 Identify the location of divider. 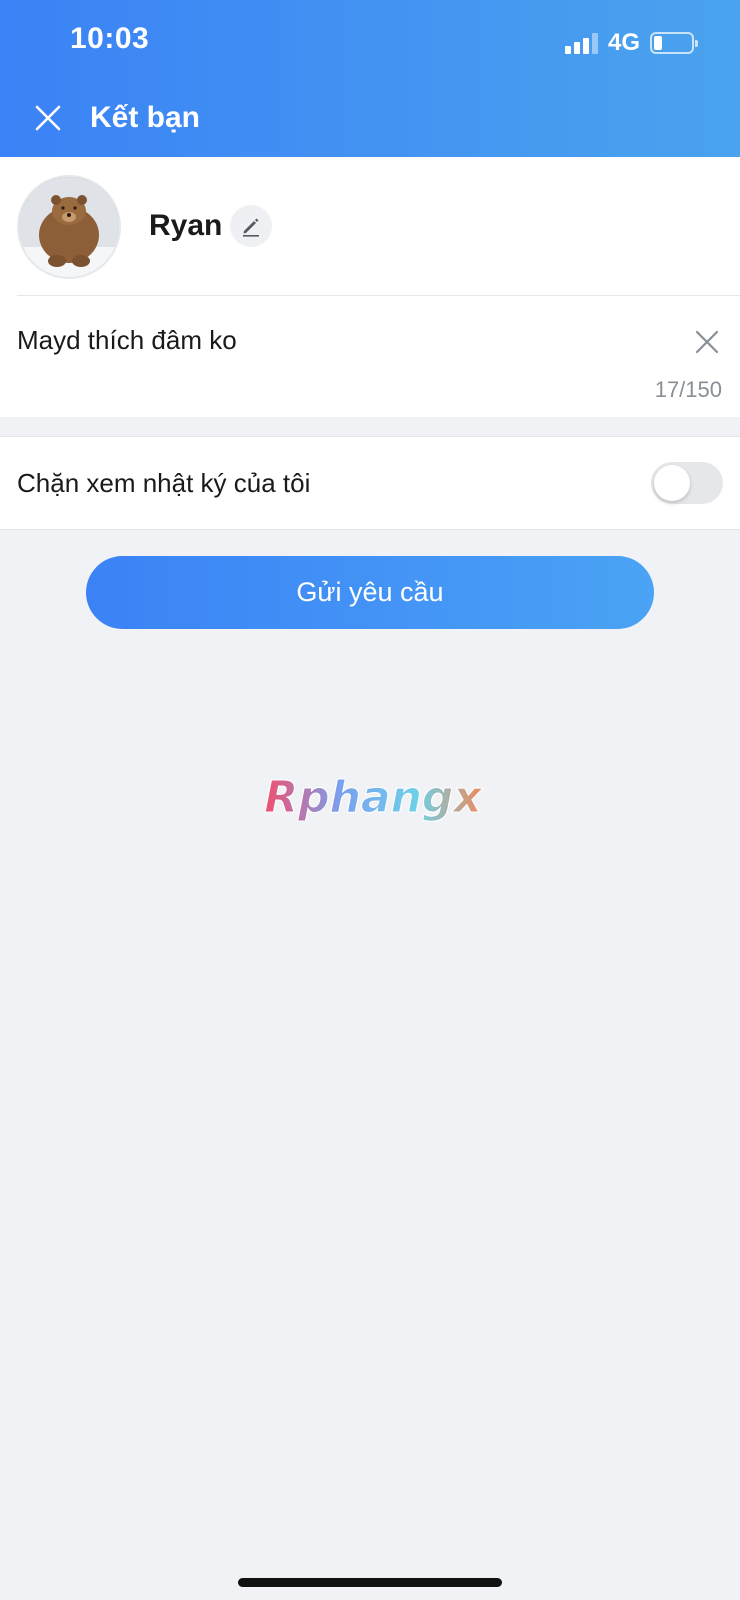
(378, 295).